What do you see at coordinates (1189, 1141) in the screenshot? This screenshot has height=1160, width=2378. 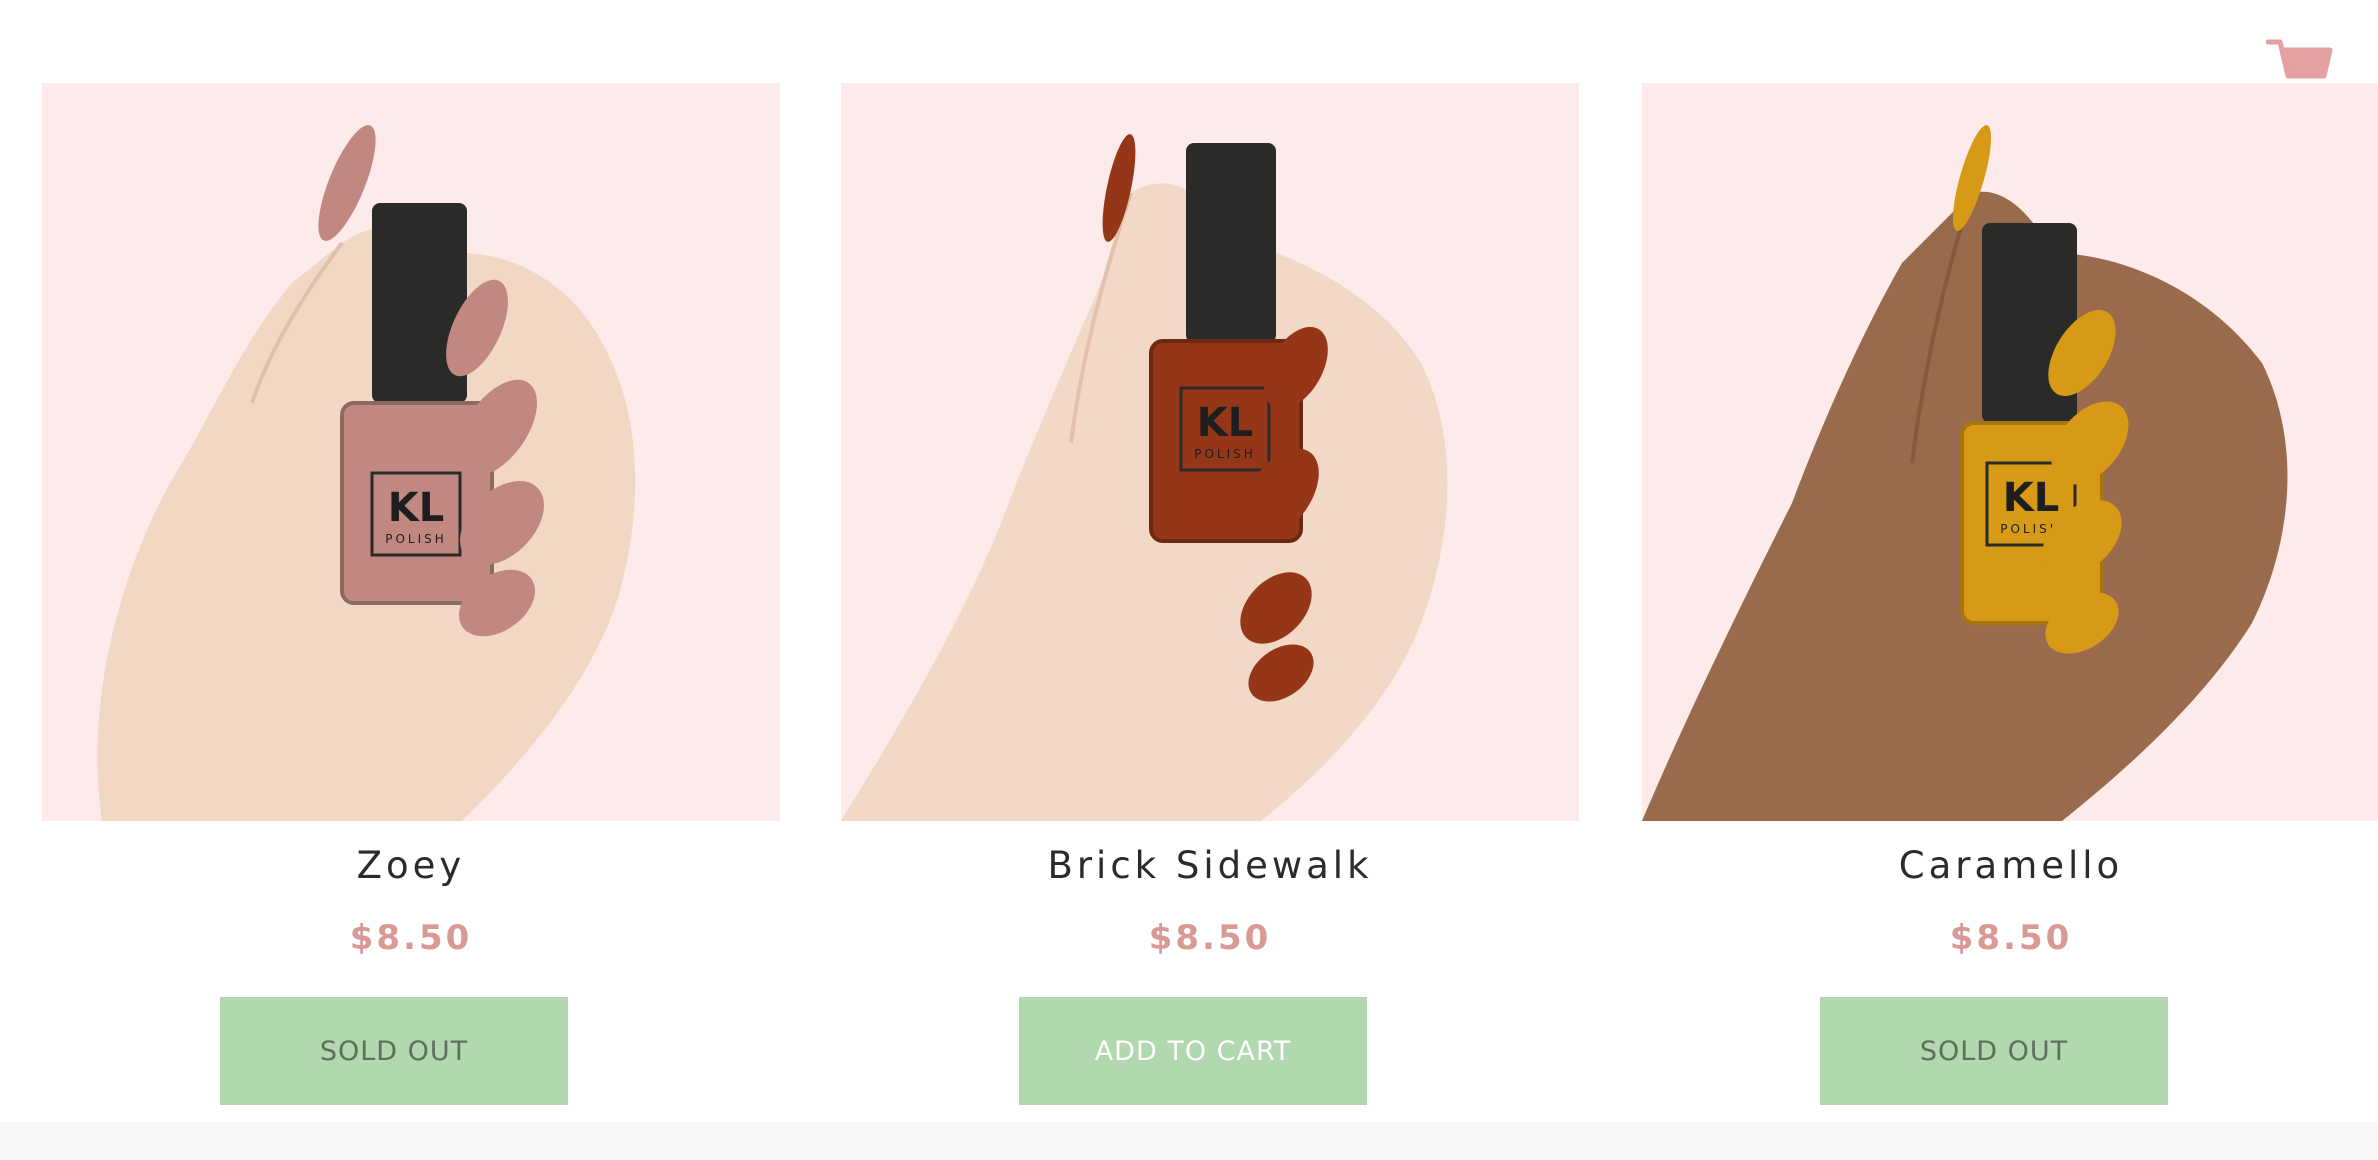 I see `footer-strip` at bounding box center [1189, 1141].